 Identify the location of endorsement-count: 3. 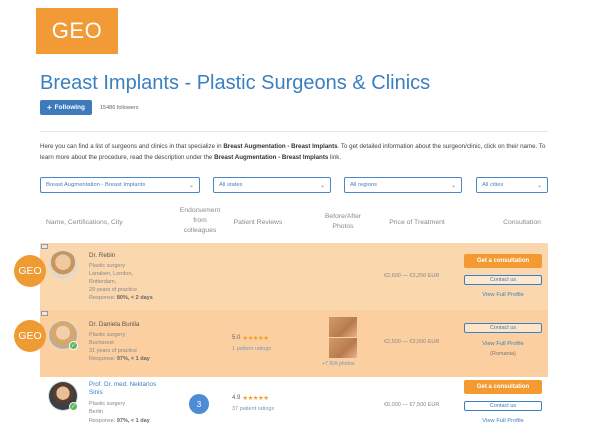
(199, 404).